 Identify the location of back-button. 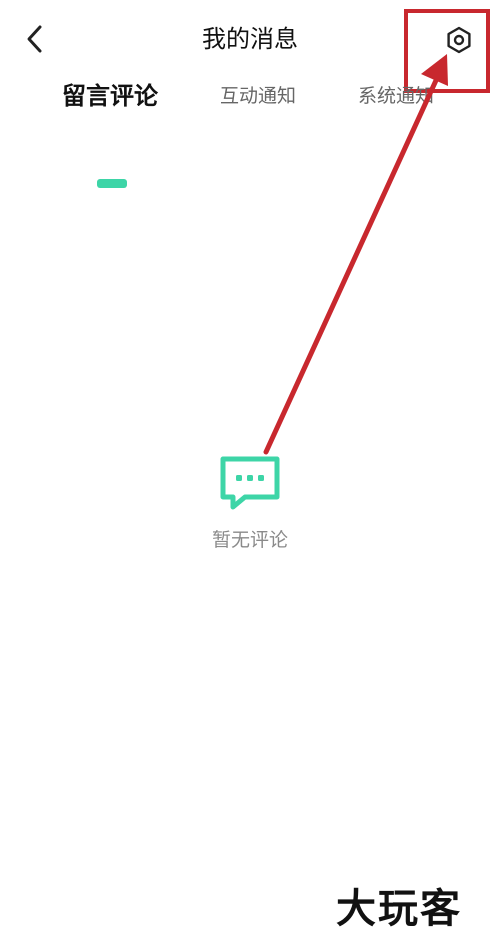
(35, 39).